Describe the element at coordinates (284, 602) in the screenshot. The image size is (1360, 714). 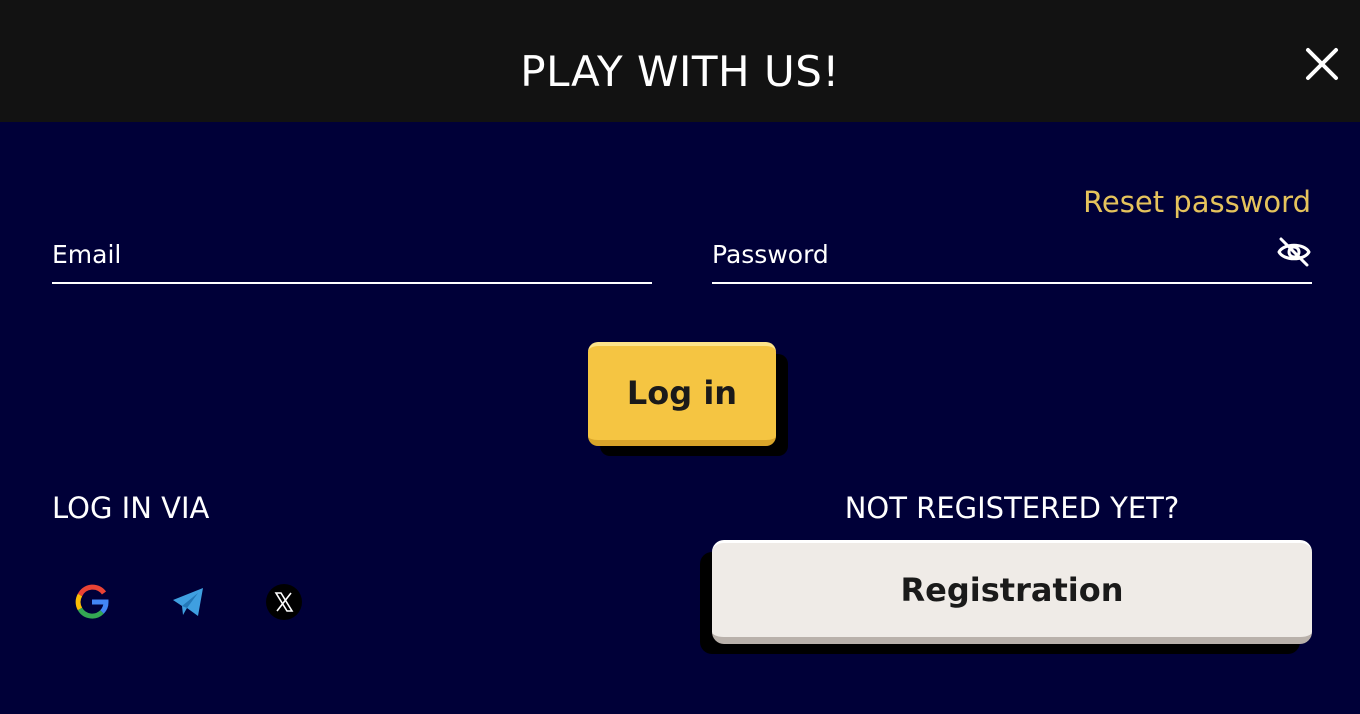
I see `x-icon` at that location.